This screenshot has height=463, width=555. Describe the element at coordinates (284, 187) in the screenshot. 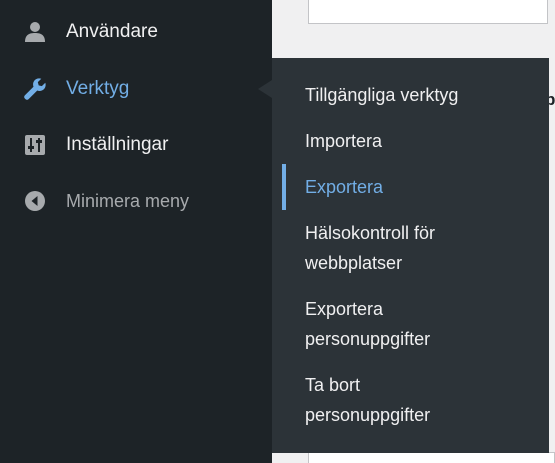

I see `current-item-indicator` at that location.